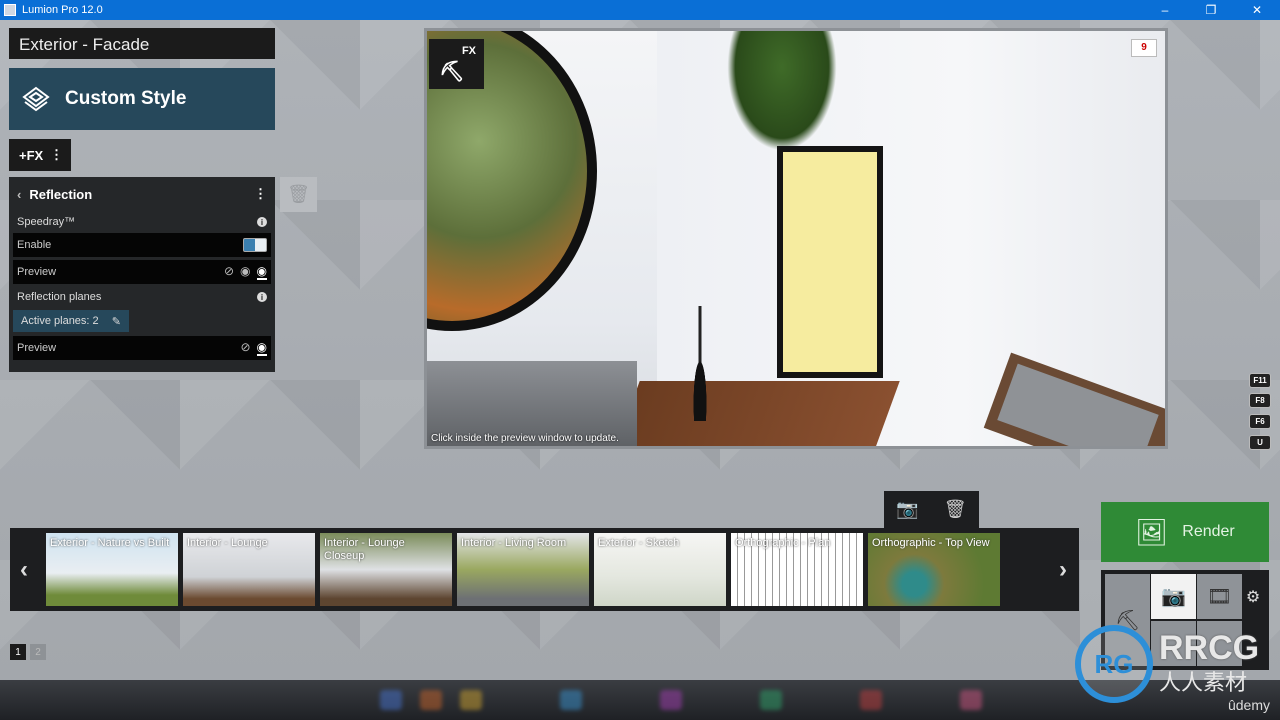  I want to click on movie-mode-button: 🎞, so click(1219, 596).